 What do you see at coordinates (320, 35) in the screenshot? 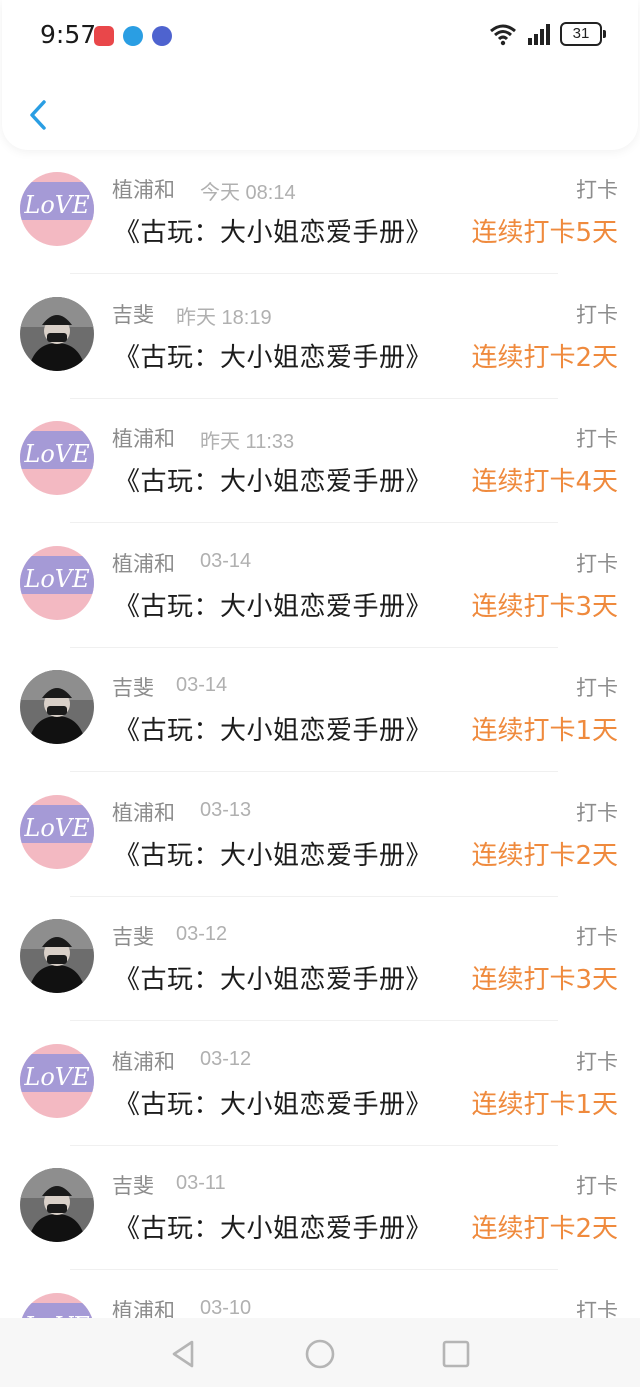
I see `status-bar: 9:57 31` at bounding box center [320, 35].